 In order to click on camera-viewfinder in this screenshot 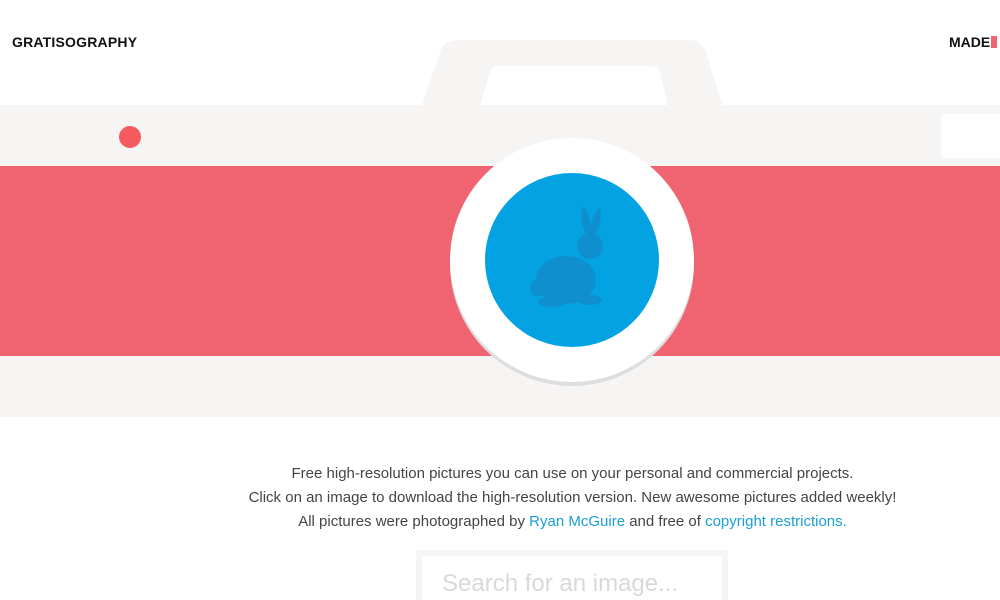, I will do `click(574, 86)`.